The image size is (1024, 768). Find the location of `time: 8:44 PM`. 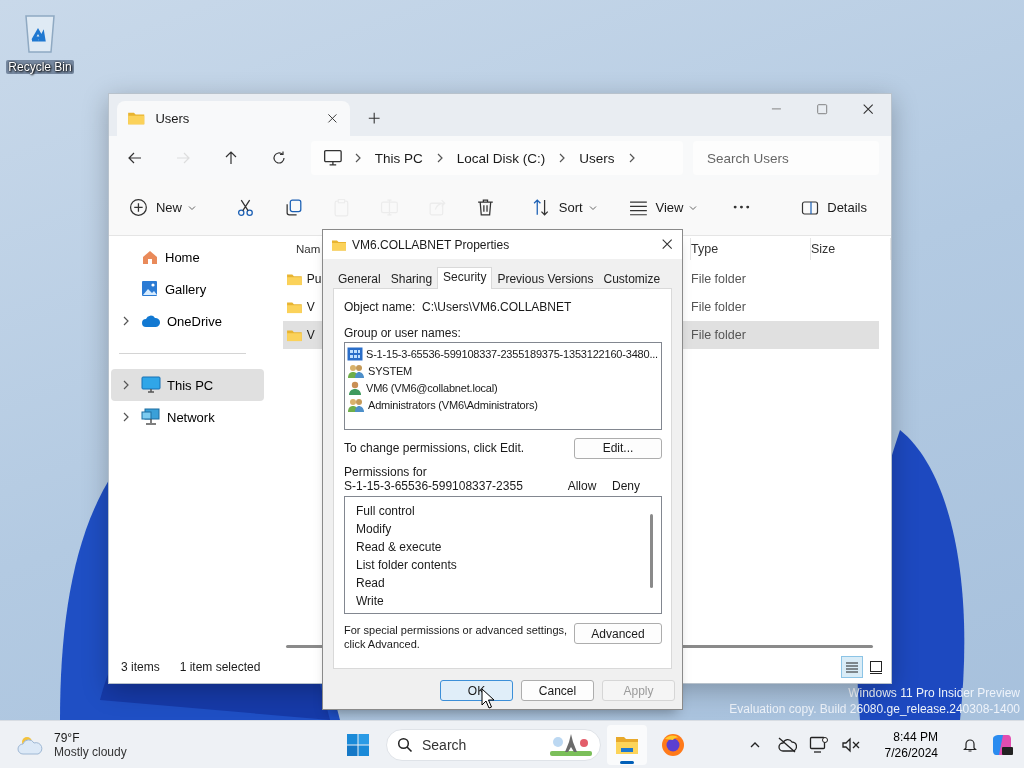

time: 8:44 PM is located at coordinates (915, 736).